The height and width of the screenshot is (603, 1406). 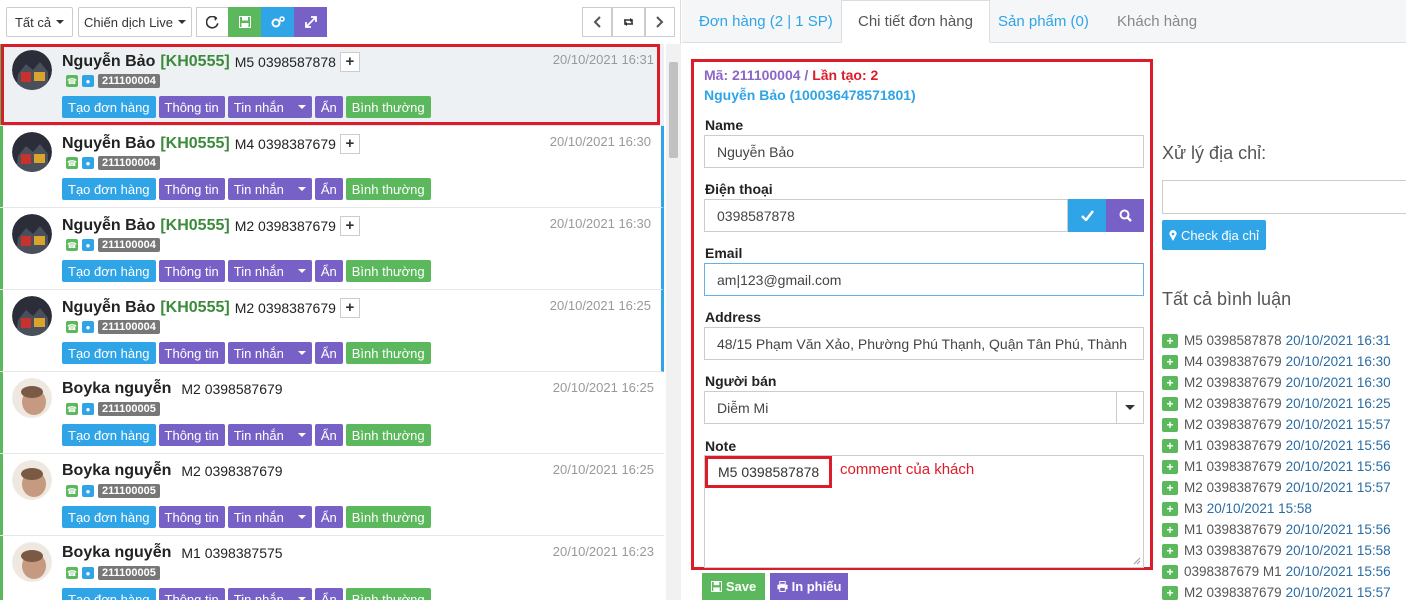 What do you see at coordinates (597, 22) in the screenshot?
I see `prev-page-button` at bounding box center [597, 22].